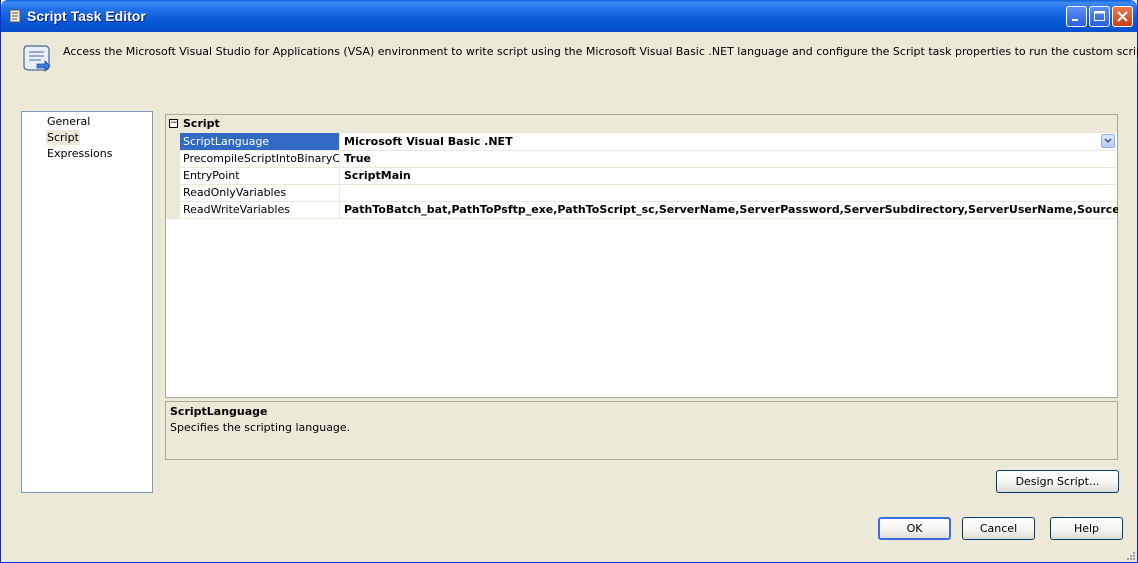  I want to click on page-nav-list: General Script Expressions, so click(87, 302).